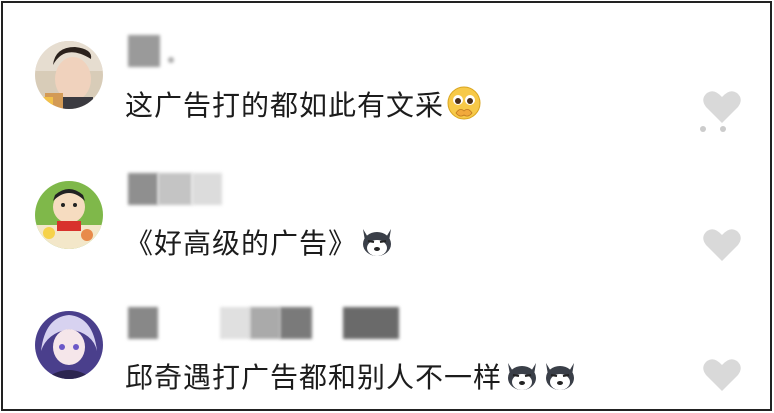  What do you see at coordinates (717, 127) in the screenshot?
I see `more-dots` at bounding box center [717, 127].